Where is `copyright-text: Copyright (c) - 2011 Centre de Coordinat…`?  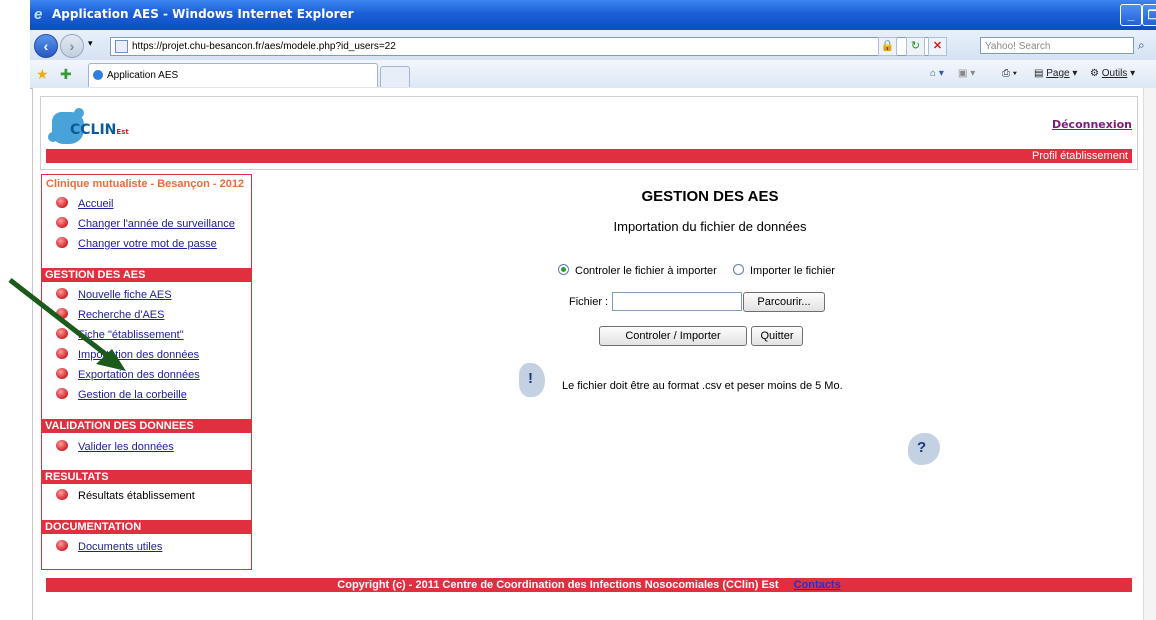
copyright-text: Copyright (c) - 2011 Centre de Coordinat… is located at coordinates (558, 585).